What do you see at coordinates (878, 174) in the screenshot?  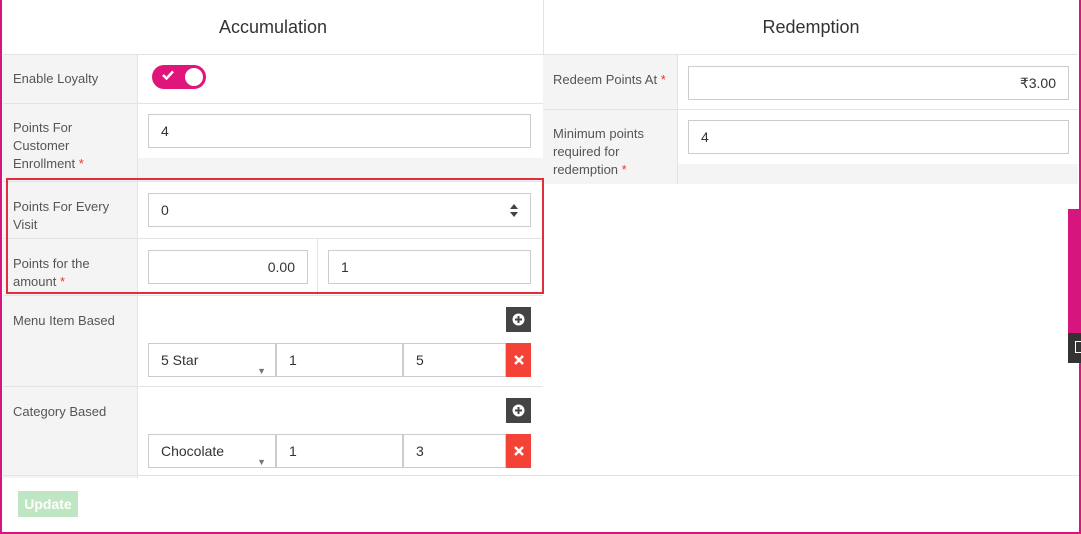 I see `minimum-field-bg` at bounding box center [878, 174].